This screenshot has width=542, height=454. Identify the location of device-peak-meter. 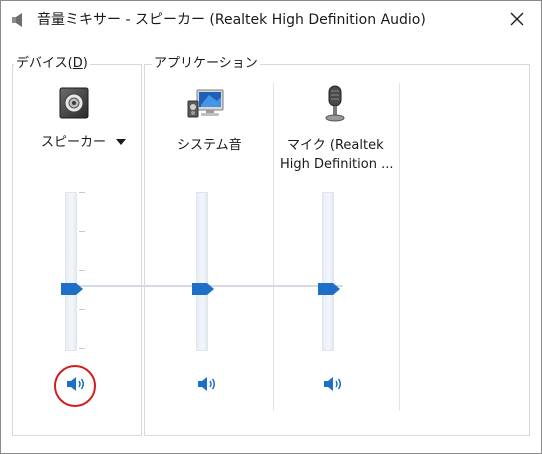
(71, 271).